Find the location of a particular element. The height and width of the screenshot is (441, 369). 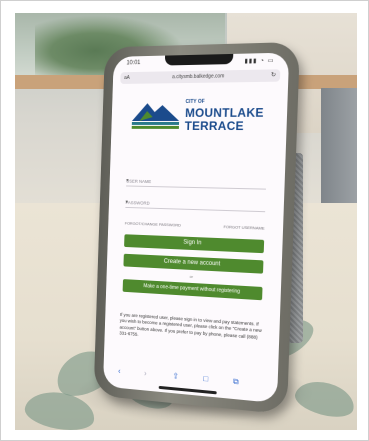

status-bar: 10:01 ▮▮▮ ◔ ▭ is located at coordinates (201, 62).